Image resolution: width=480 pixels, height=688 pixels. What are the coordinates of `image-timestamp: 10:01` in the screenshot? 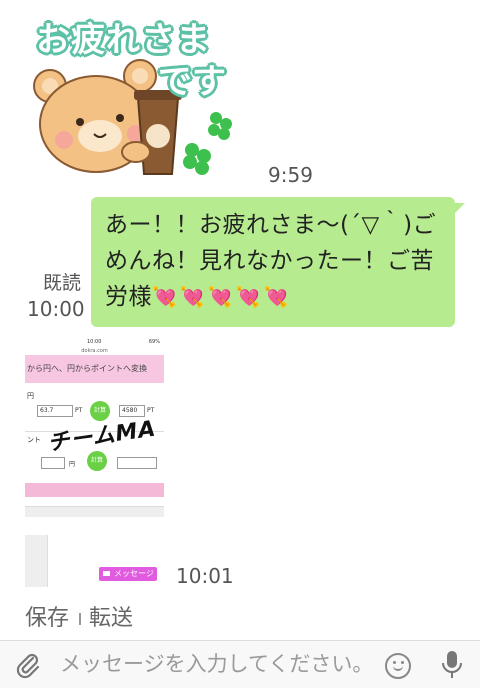 It's located at (205, 576).